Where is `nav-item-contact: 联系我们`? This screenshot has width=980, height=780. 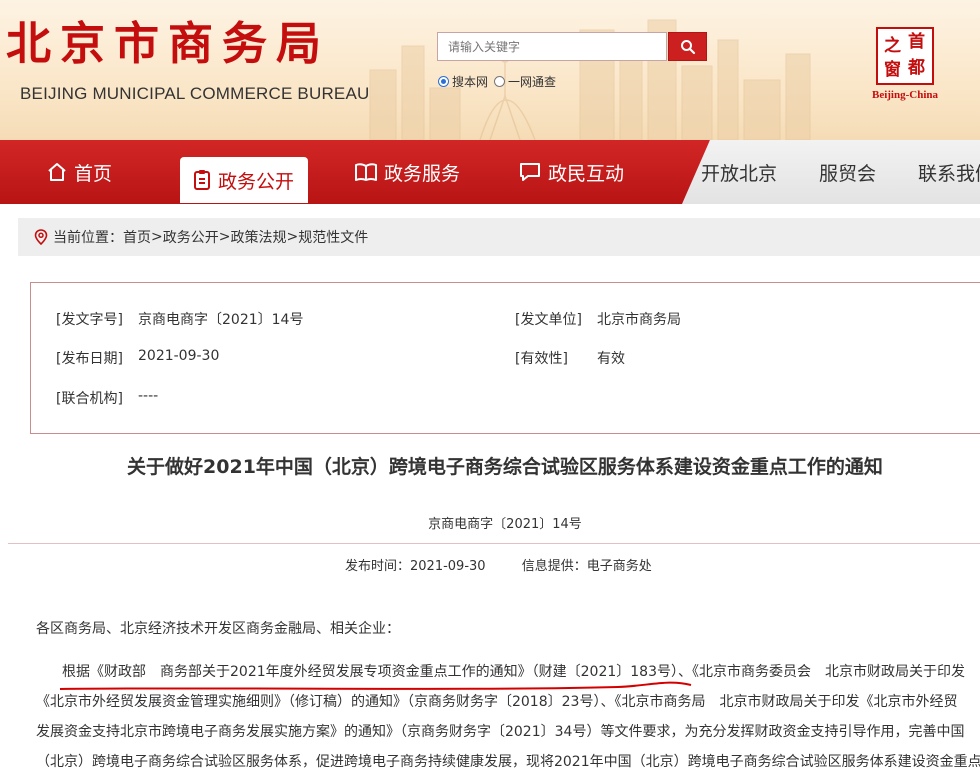
nav-item-contact: 联系我们 is located at coordinates (949, 172).